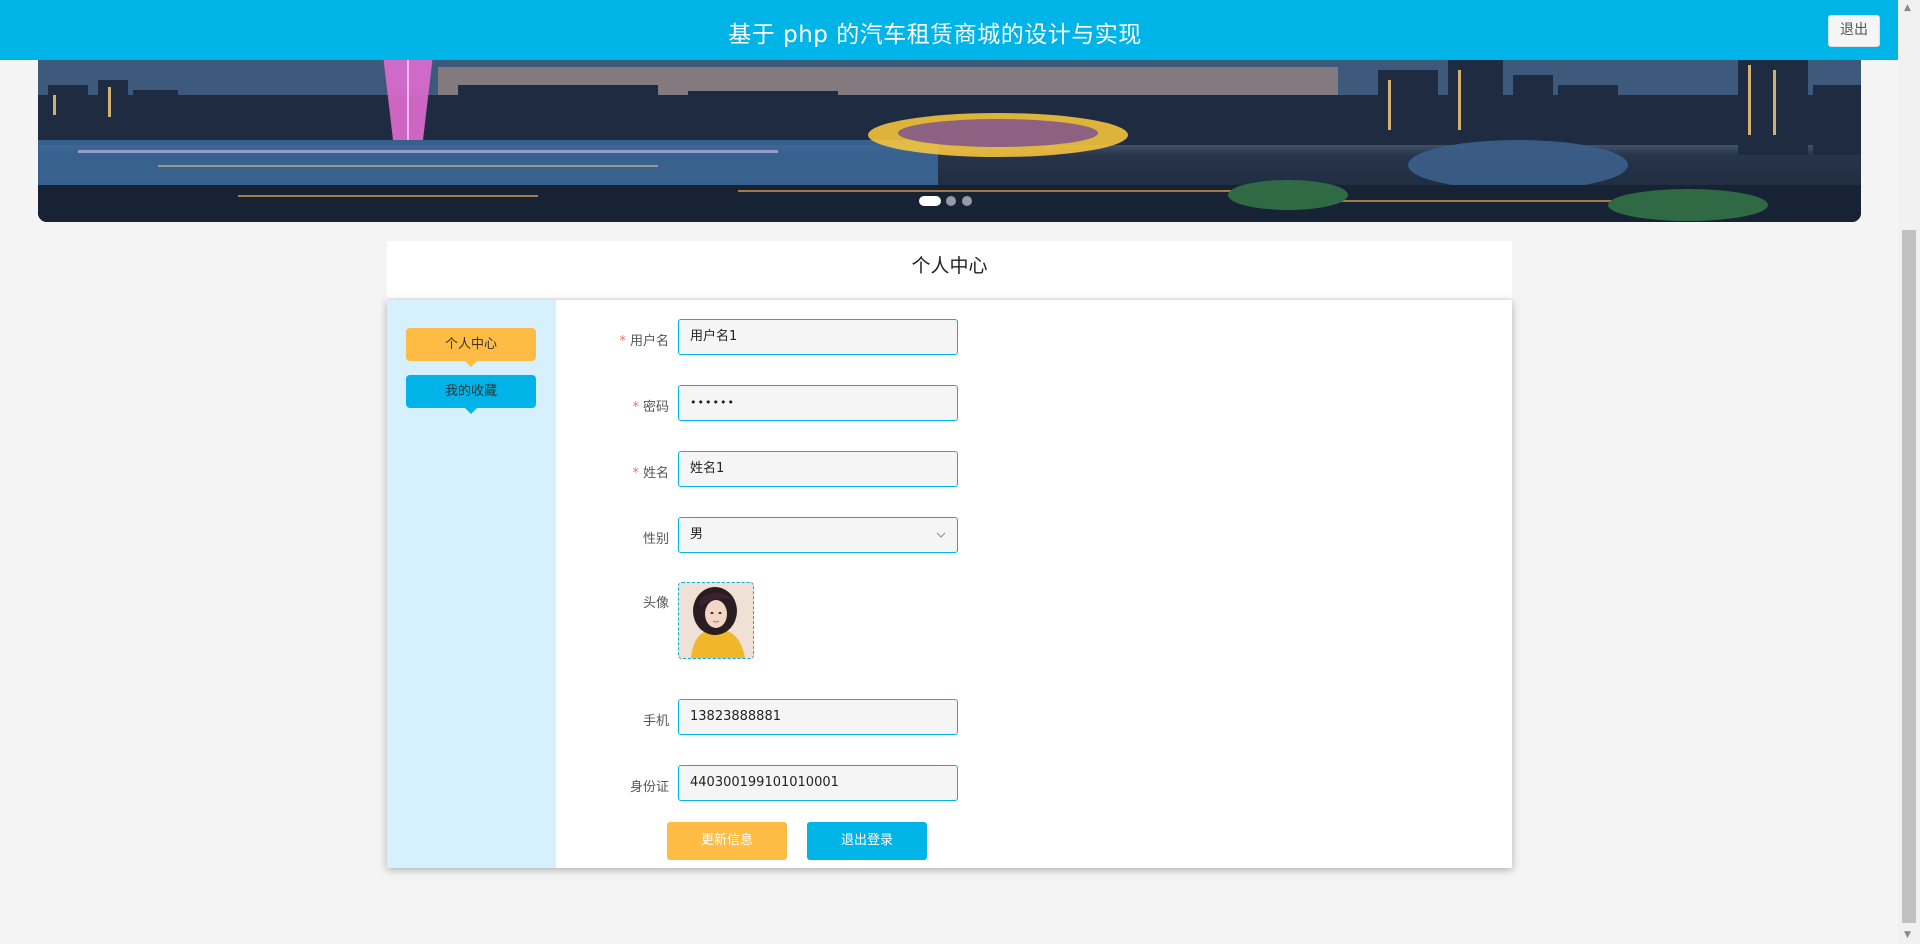  I want to click on sidebar-item-favorites: 我的收藏, so click(471, 394).